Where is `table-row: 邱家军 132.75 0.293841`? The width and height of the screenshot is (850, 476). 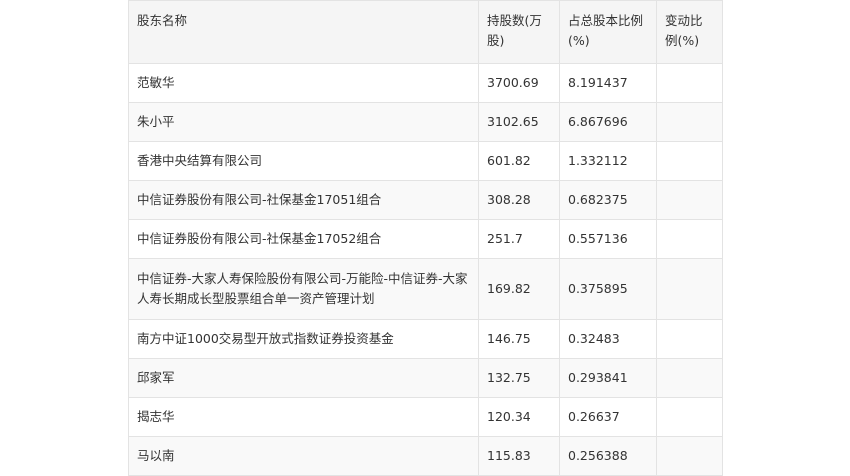 table-row: 邱家军 132.75 0.293841 is located at coordinates (425, 378).